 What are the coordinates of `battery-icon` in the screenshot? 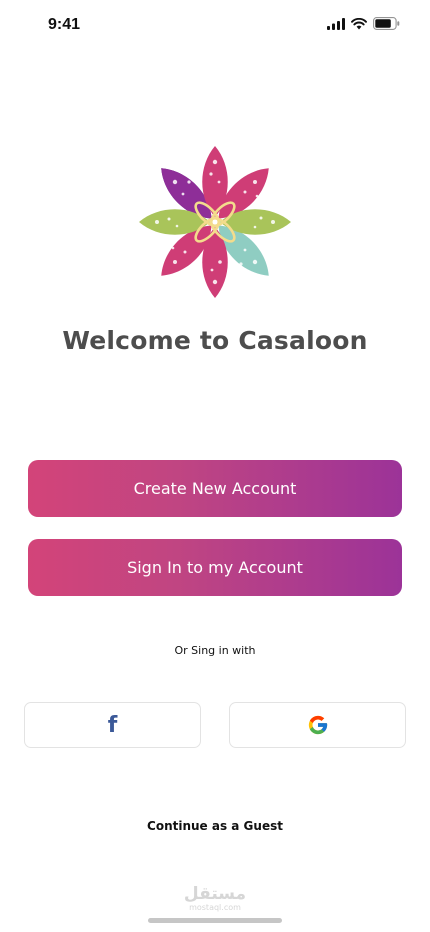 It's located at (386, 23).